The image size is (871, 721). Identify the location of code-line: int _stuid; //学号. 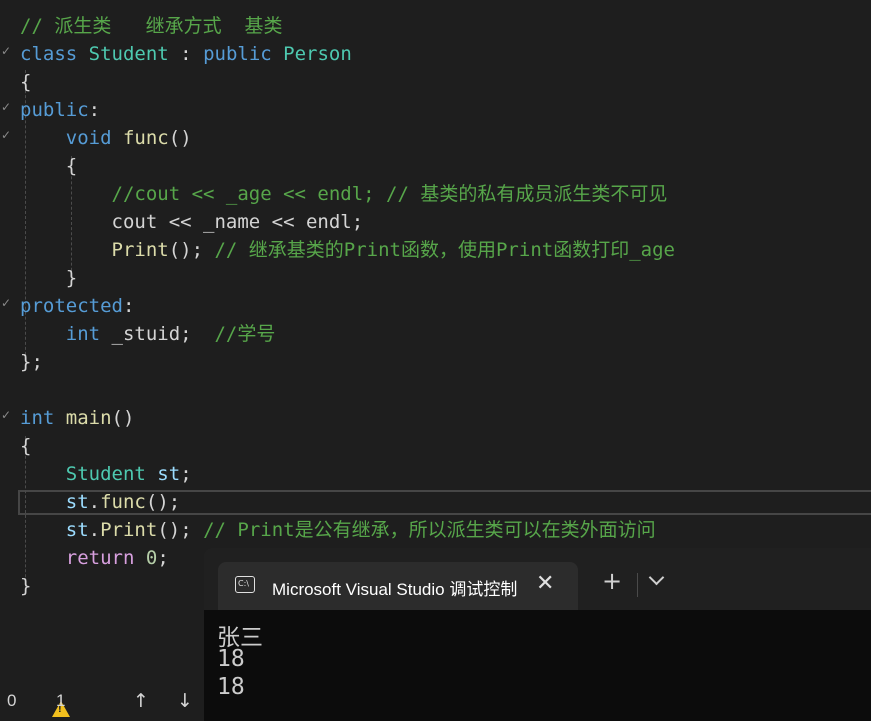
(148, 334).